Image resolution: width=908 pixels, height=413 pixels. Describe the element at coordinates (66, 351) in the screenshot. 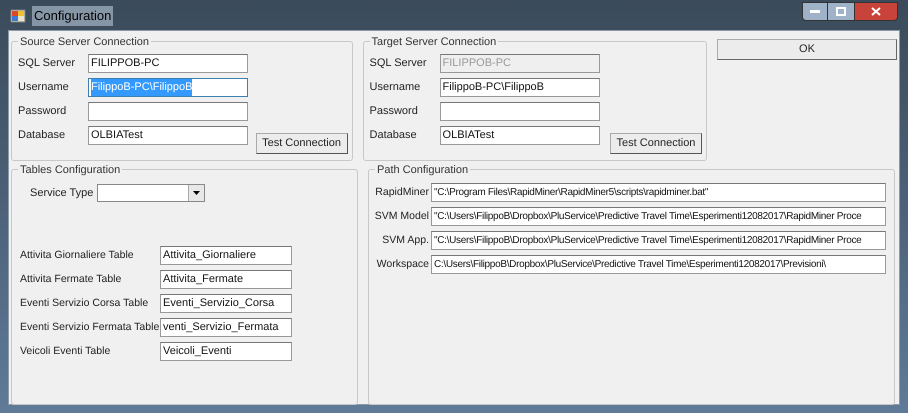

I see `field-label: Veicoli Eventi Table` at that location.